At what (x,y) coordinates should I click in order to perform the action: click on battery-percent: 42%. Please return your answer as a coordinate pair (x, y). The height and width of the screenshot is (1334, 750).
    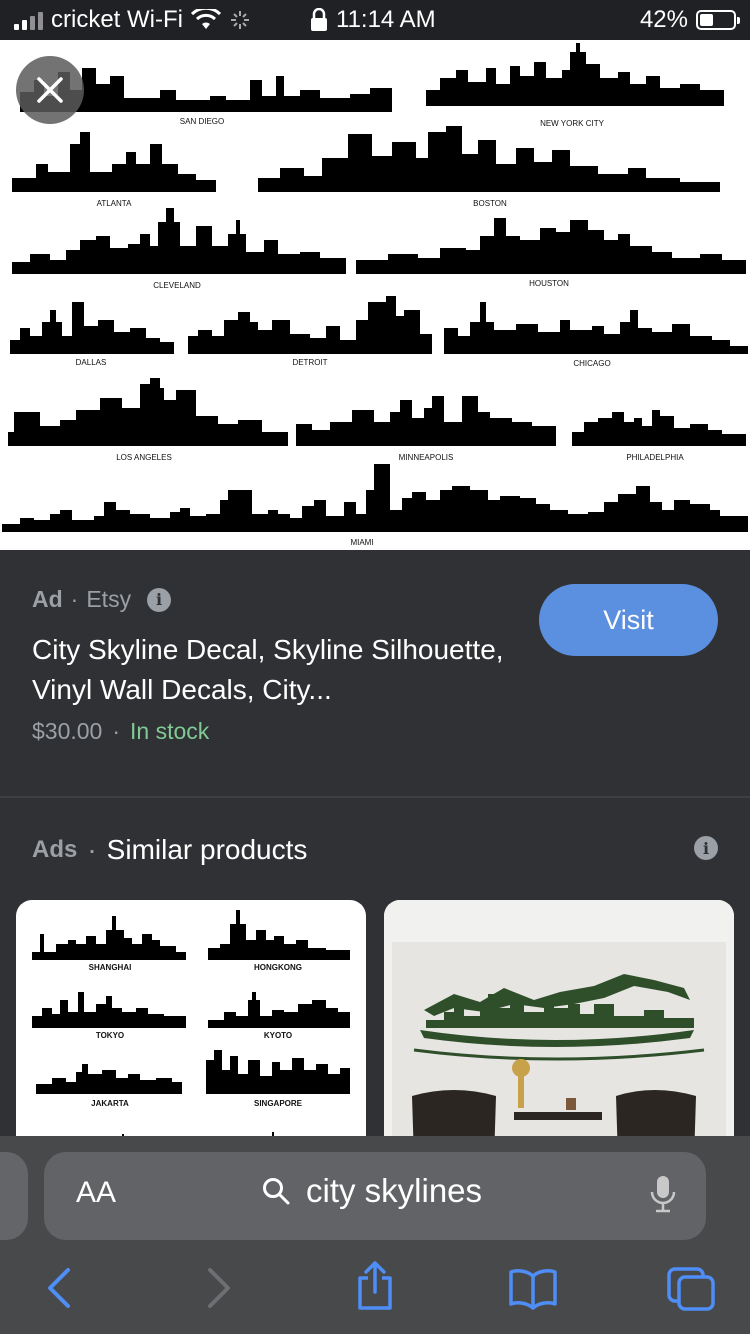
    Looking at the image, I should click on (663, 19).